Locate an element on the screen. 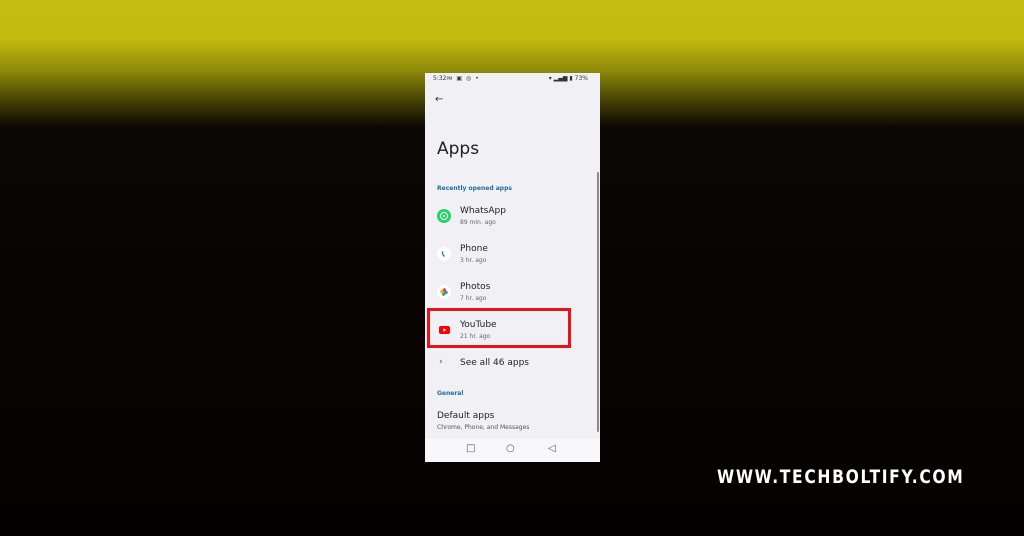 This screenshot has width=1024, height=536. watermark: WWW.TECHBOLTIFY.COM is located at coordinates (841, 477).